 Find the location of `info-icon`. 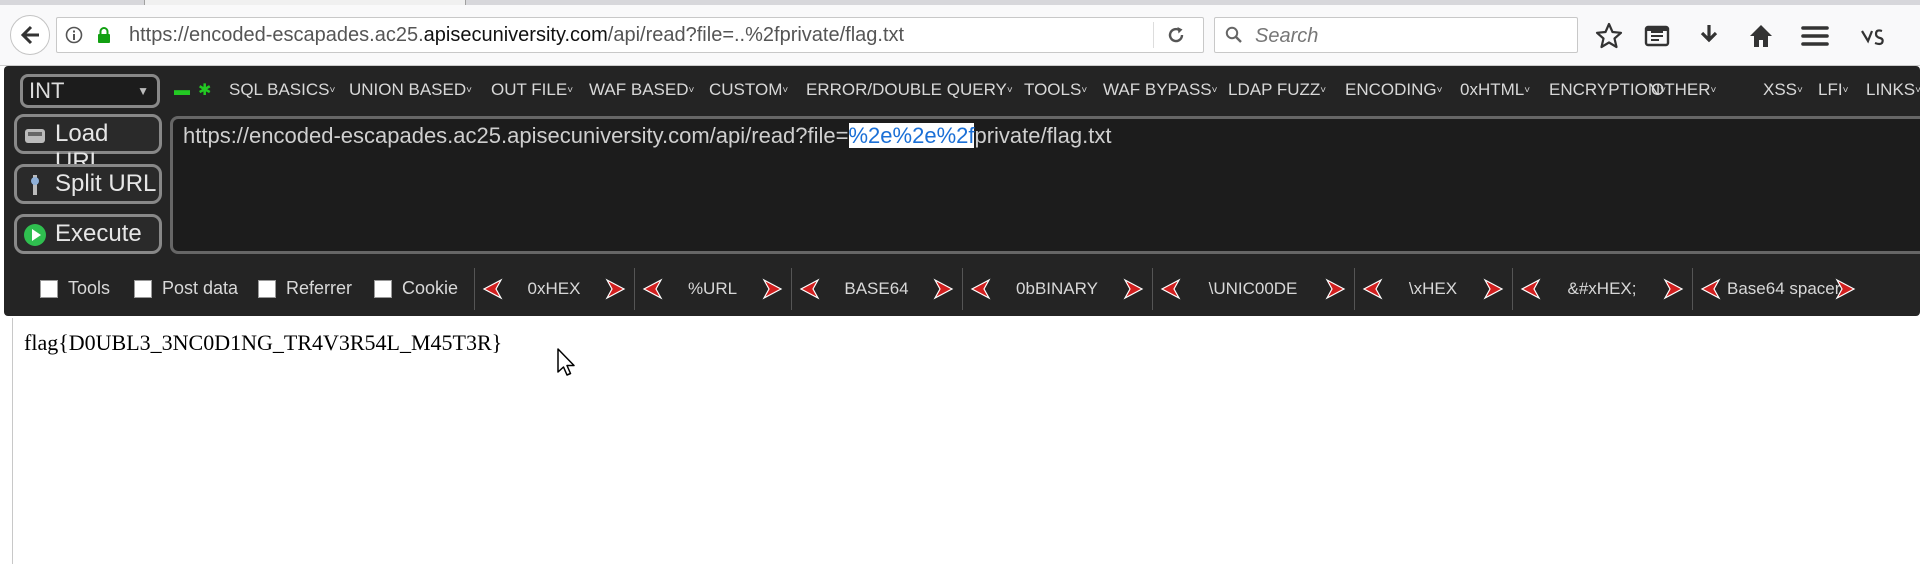

info-icon is located at coordinates (74, 35).